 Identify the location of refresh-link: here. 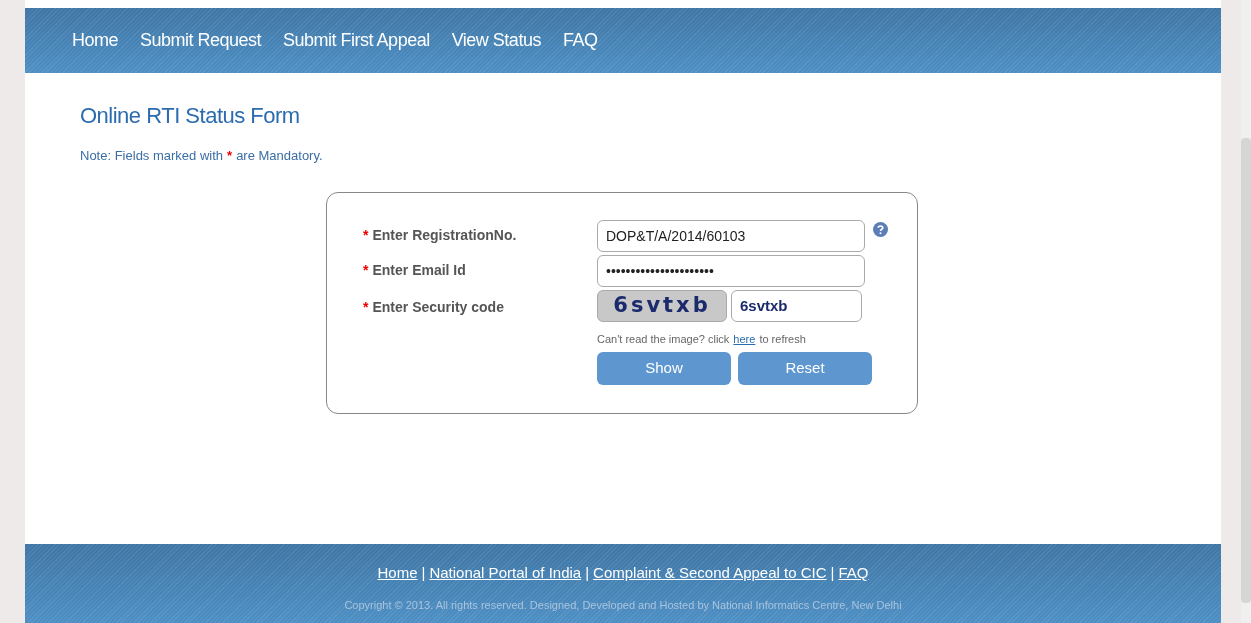
(744, 338).